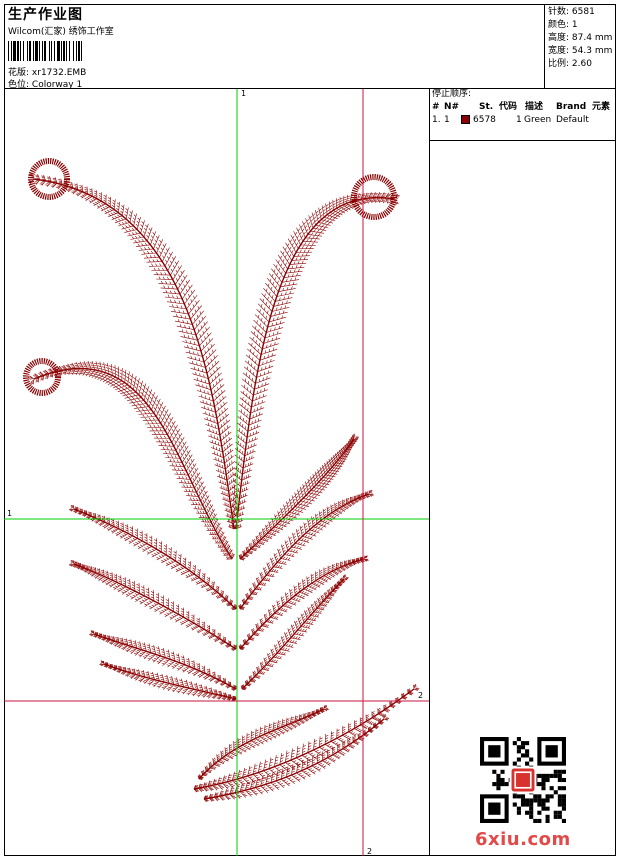 This screenshot has width=620, height=860. Describe the element at coordinates (563, 25) in the screenshot. I see `stat-colors: 颜色: 1` at that location.